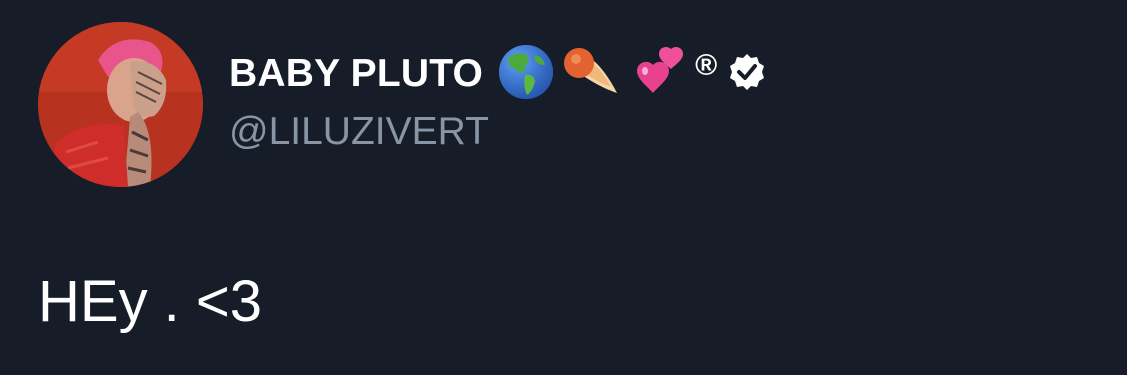 This screenshot has height=375, width=1127. Describe the element at coordinates (526, 74) in the screenshot. I see `globe-americas-icon` at that location.